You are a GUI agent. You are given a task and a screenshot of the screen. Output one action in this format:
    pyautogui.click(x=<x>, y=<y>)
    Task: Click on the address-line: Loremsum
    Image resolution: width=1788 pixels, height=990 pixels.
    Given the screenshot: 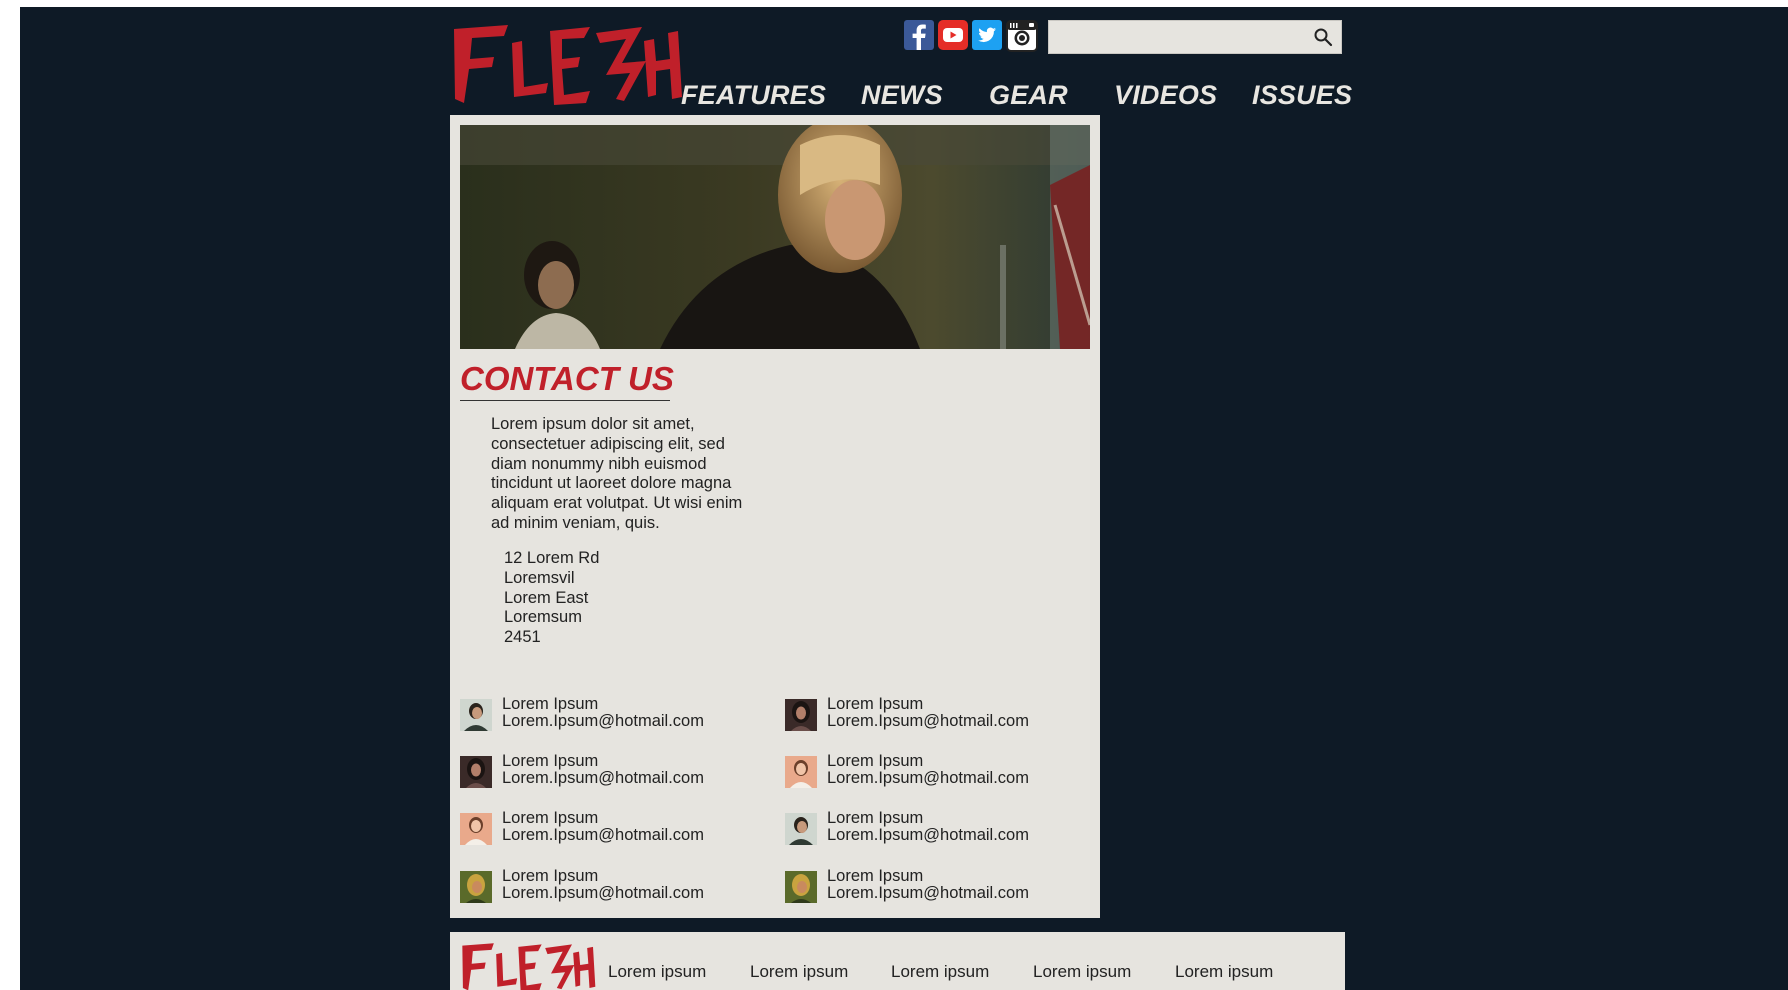 What is the action you would take?
    pyautogui.click(x=543, y=617)
    